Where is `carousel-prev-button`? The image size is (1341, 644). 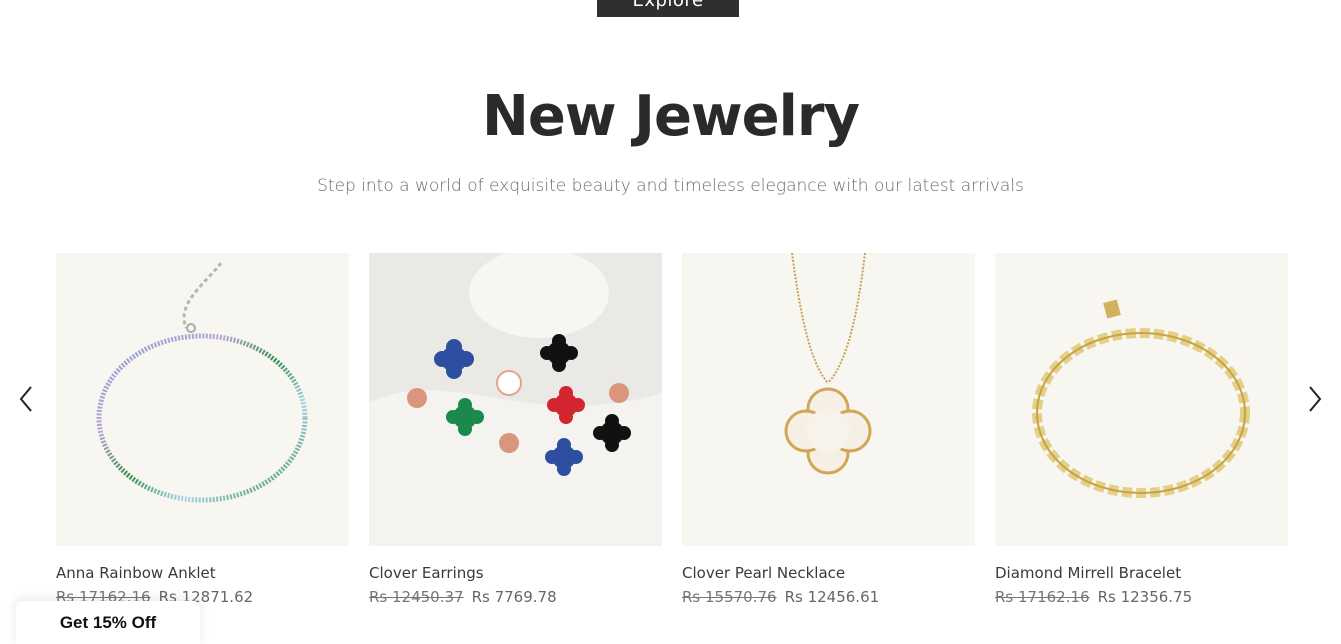 carousel-prev-button is located at coordinates (26, 399).